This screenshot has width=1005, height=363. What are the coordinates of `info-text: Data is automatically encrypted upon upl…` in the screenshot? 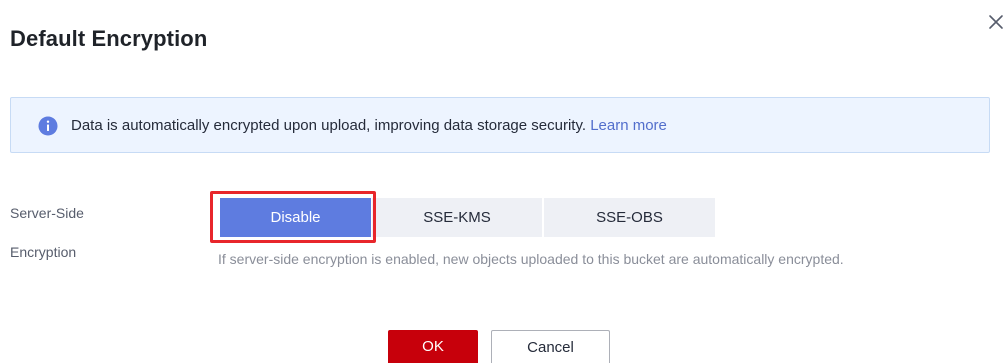 It's located at (369, 125).